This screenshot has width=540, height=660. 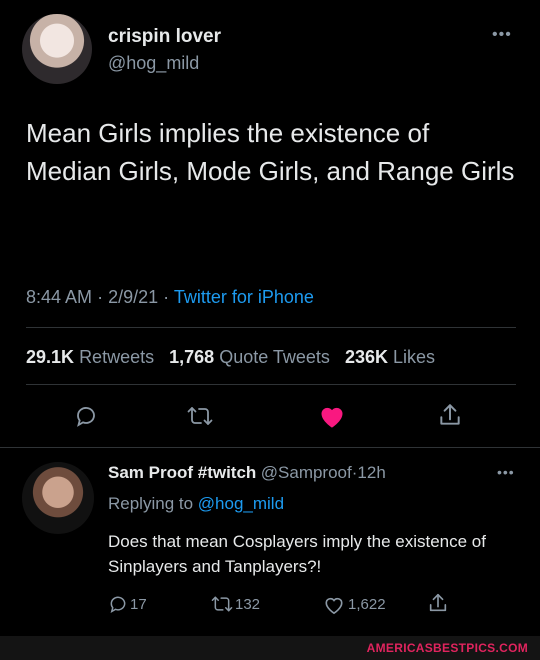 What do you see at coordinates (50, 357) in the screenshot?
I see `retweets-count: 29.1K` at bounding box center [50, 357].